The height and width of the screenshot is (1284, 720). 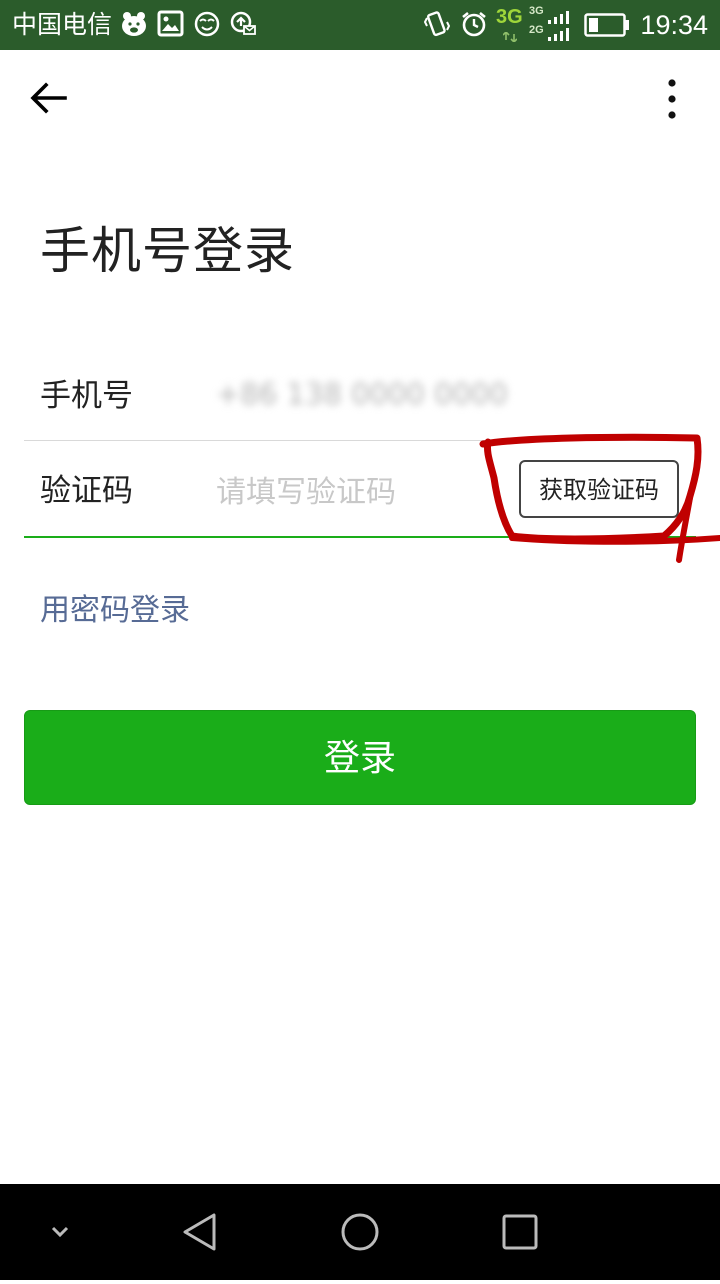 I want to click on navigation-bar, so click(x=360, y=1232).